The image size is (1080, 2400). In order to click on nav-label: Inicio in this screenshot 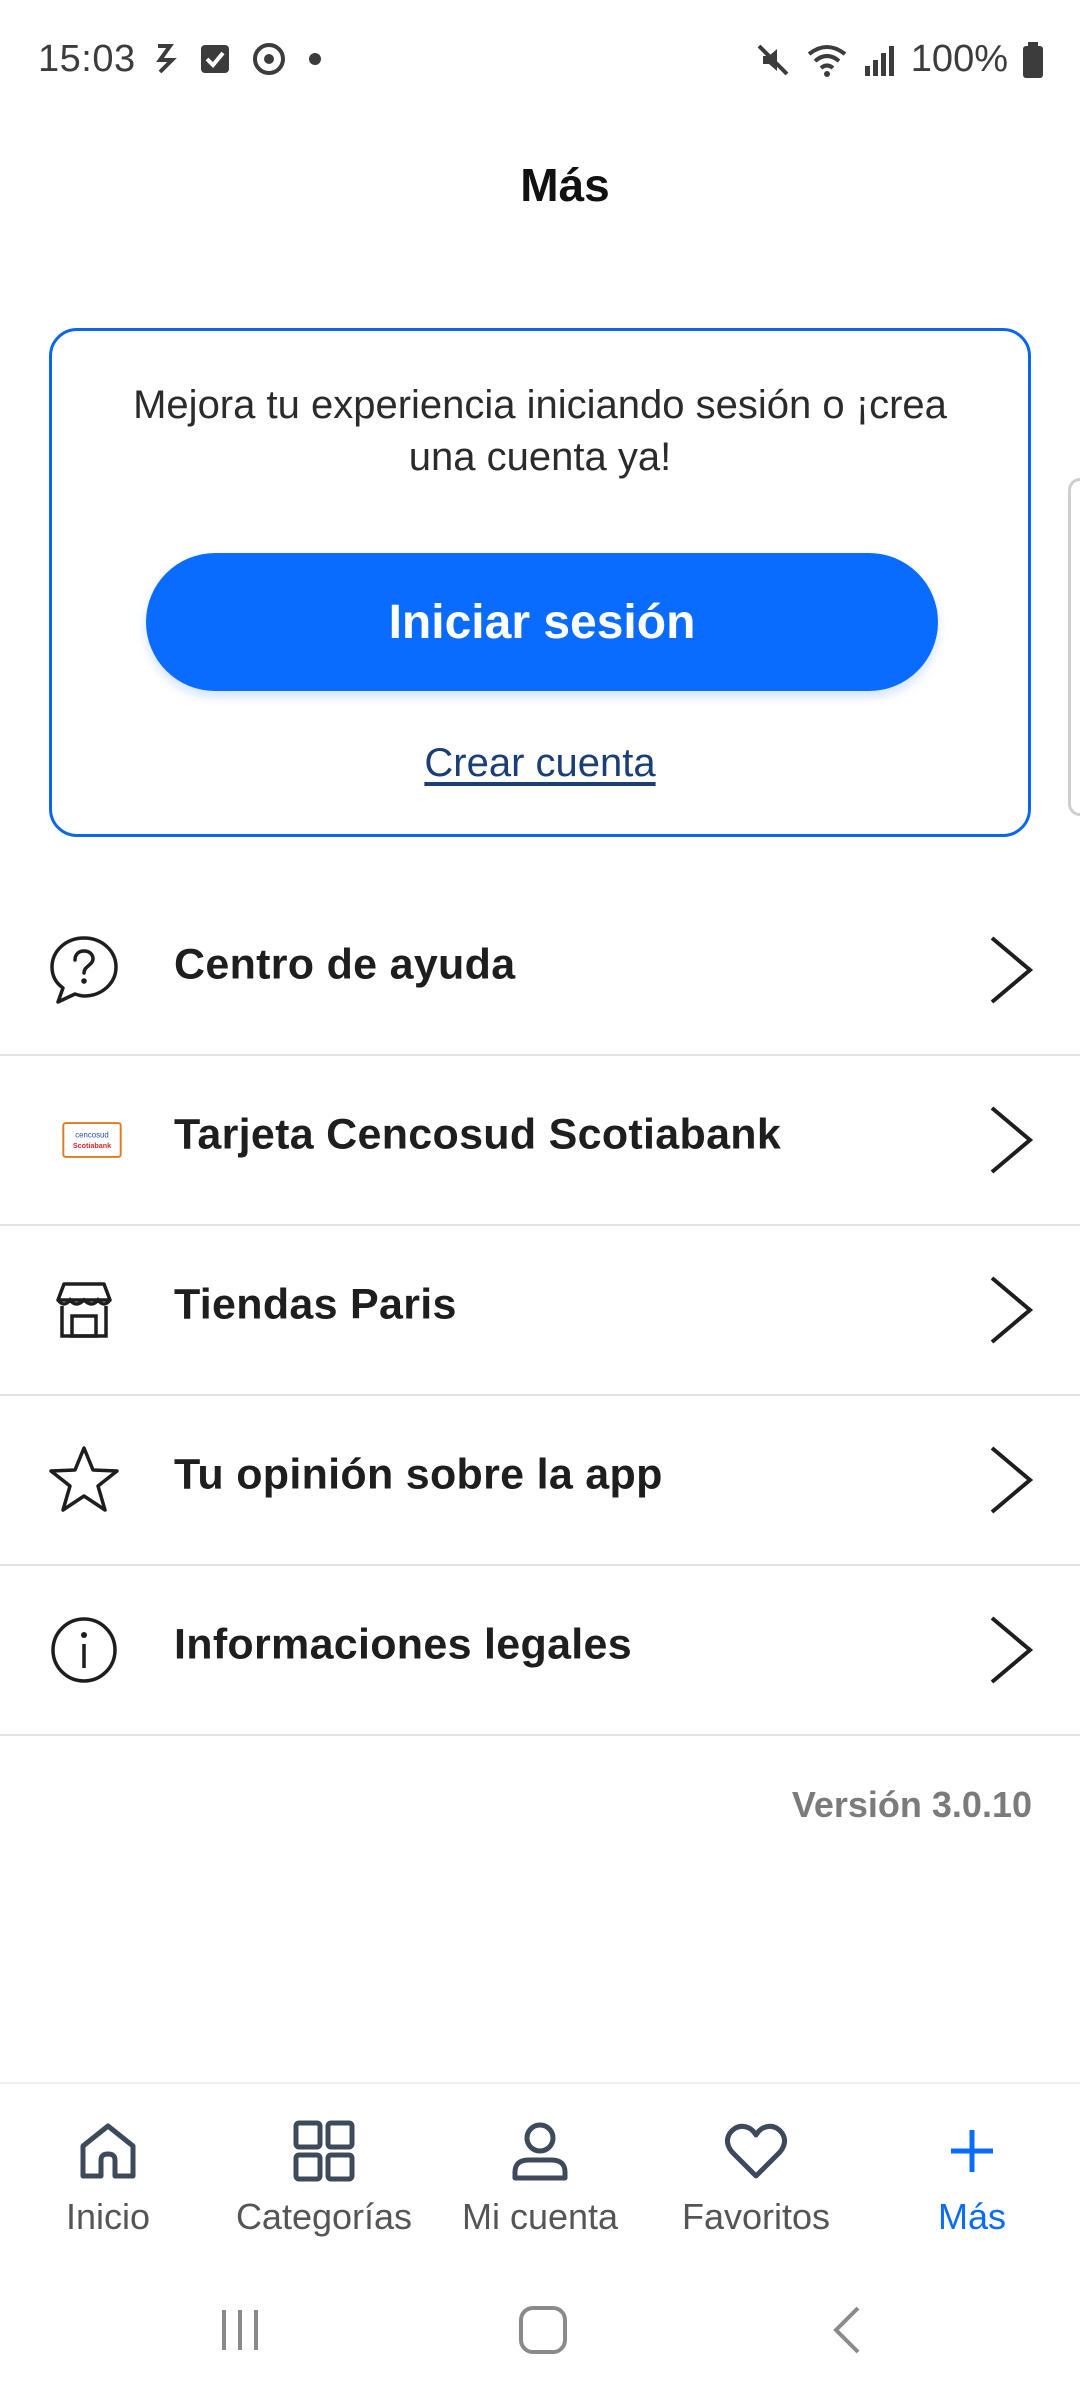, I will do `click(108, 2216)`.